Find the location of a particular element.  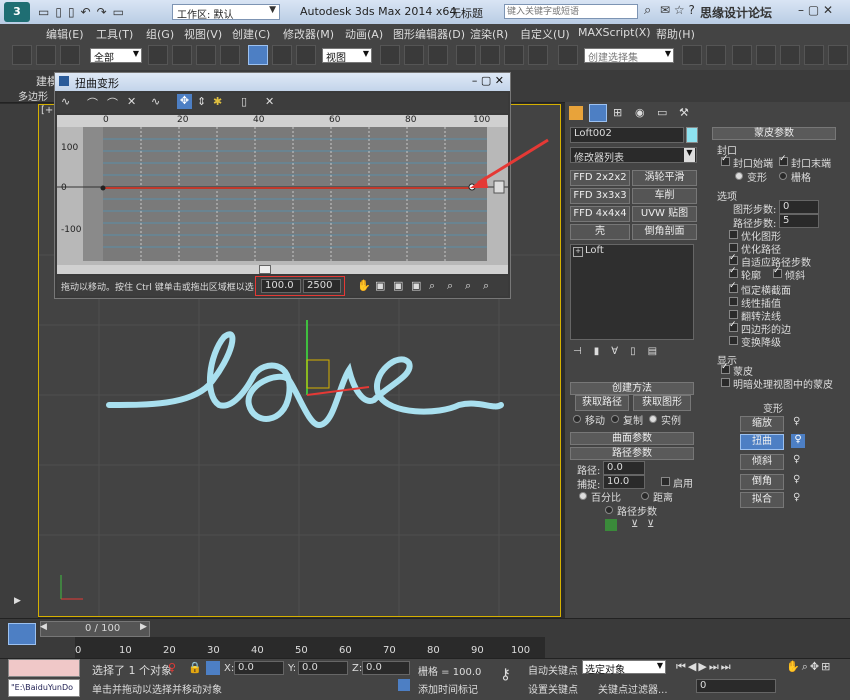

menu-modifiers: 修改器(M) is located at coordinates (308, 34).